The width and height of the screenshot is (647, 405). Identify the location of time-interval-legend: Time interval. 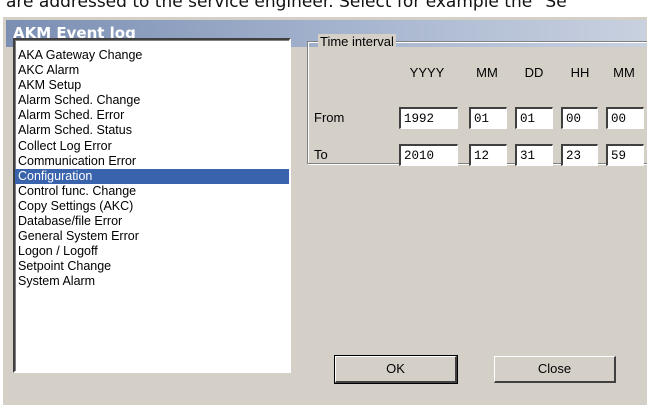
(357, 41).